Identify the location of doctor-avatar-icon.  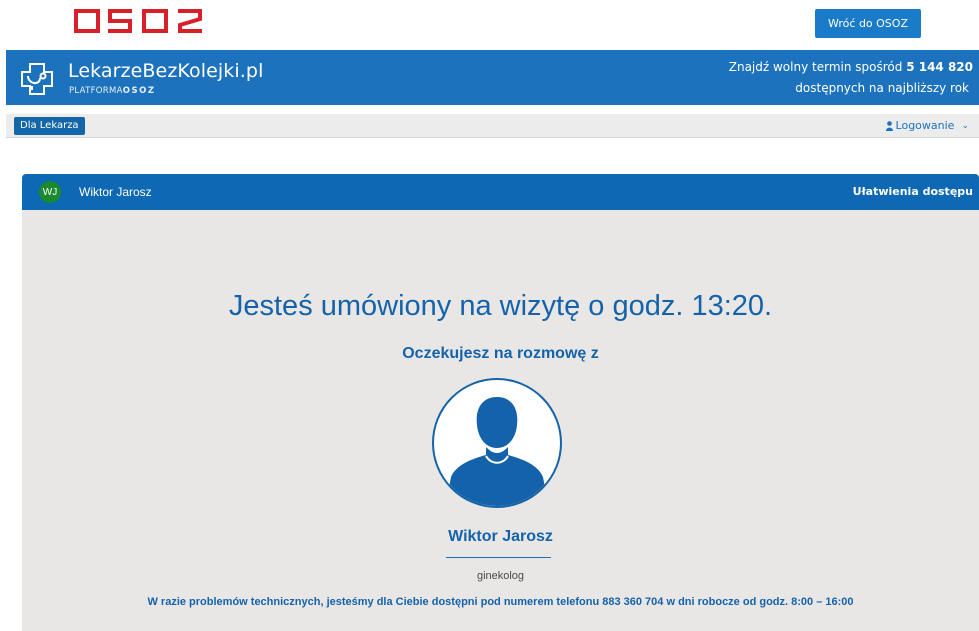
(497, 443).